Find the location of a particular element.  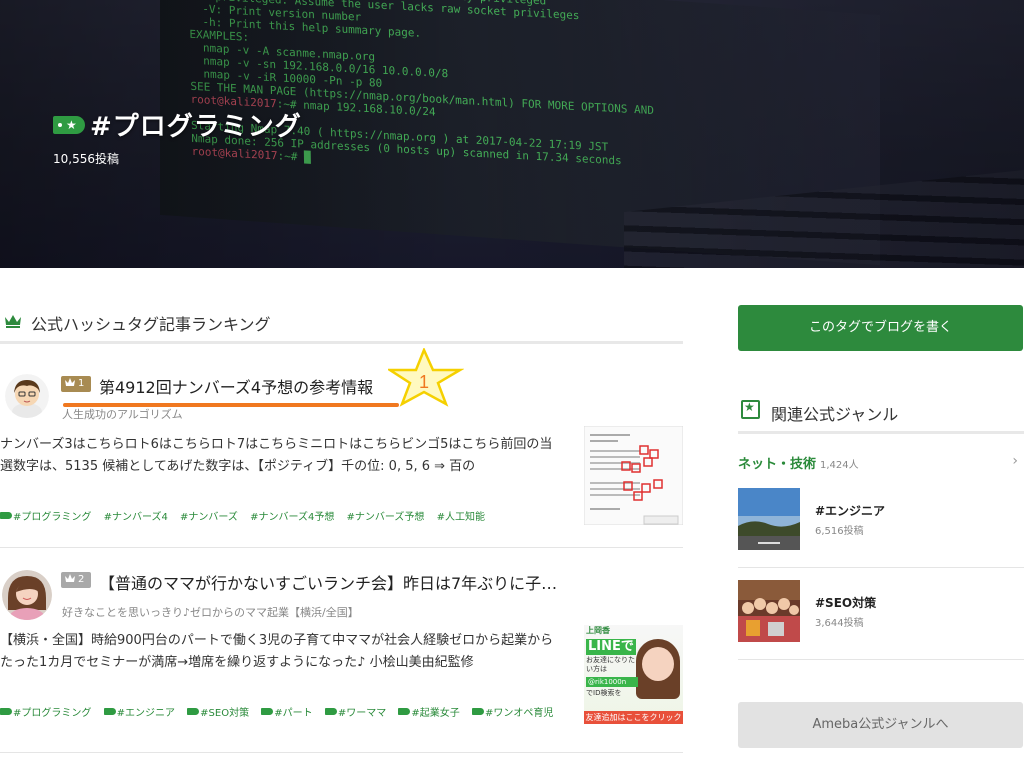

tag-link: #ナンバーズ予想 is located at coordinates (386, 517).